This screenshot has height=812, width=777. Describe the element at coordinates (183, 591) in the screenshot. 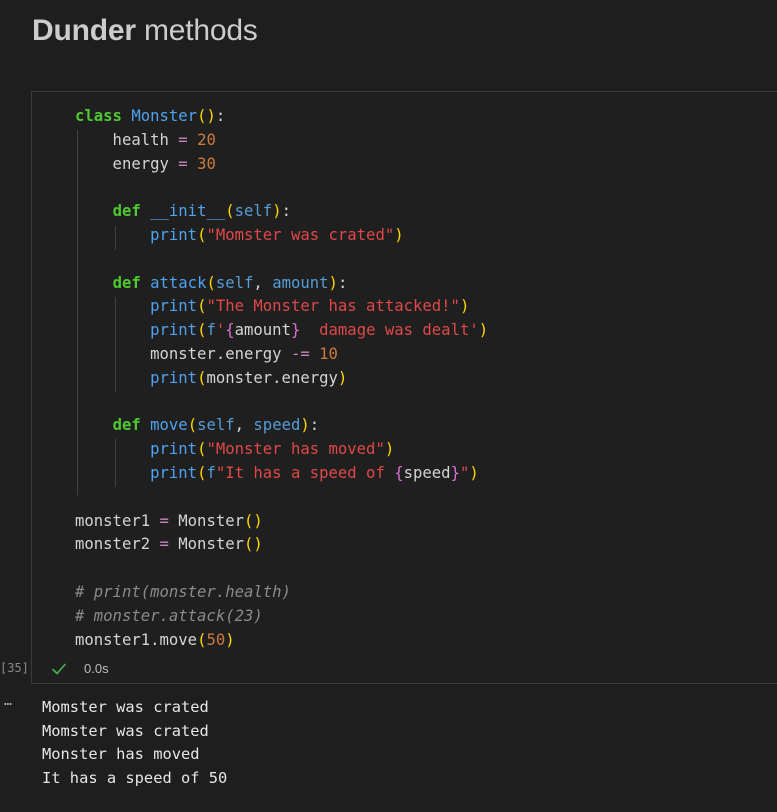

I see `code-line: # print(monster.health)` at that location.